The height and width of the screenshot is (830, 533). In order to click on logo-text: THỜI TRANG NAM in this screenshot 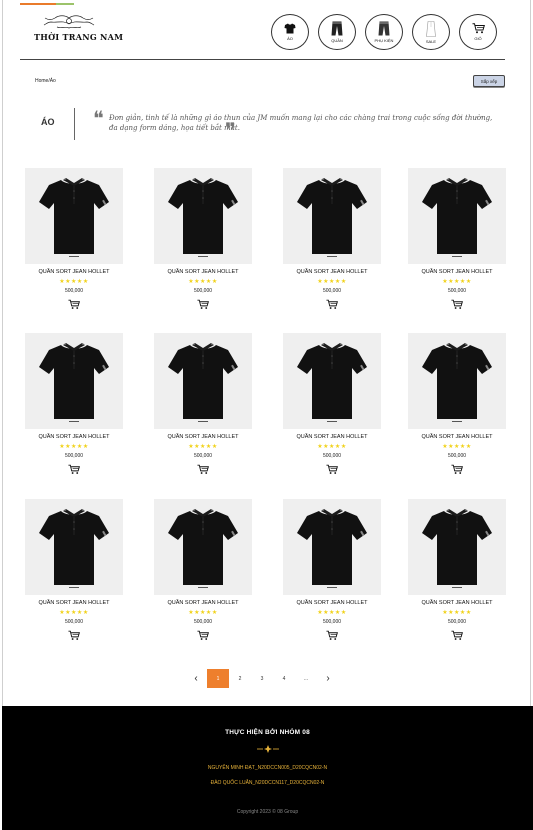, I will do `click(79, 37)`.